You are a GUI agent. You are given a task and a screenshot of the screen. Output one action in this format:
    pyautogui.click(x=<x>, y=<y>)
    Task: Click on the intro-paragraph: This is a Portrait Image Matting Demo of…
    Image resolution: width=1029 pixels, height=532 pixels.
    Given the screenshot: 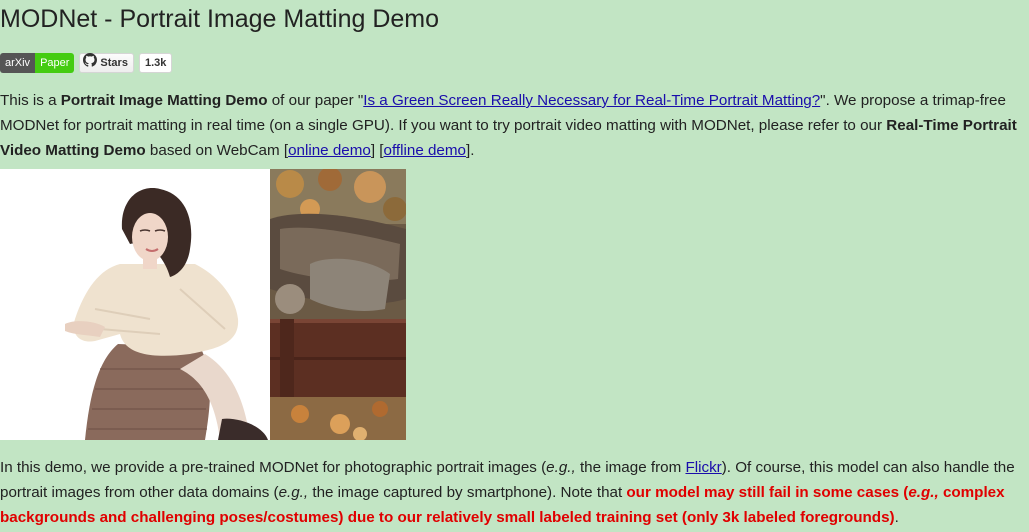 What is the action you would take?
    pyautogui.click(x=513, y=125)
    